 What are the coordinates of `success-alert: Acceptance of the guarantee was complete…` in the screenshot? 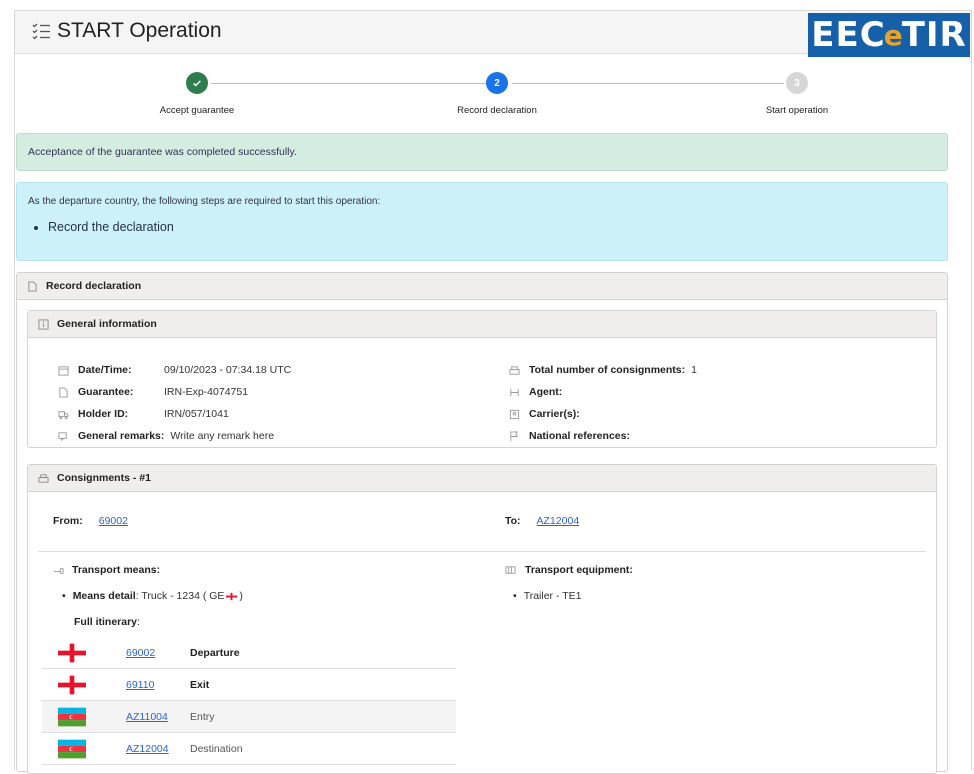 It's located at (482, 152).